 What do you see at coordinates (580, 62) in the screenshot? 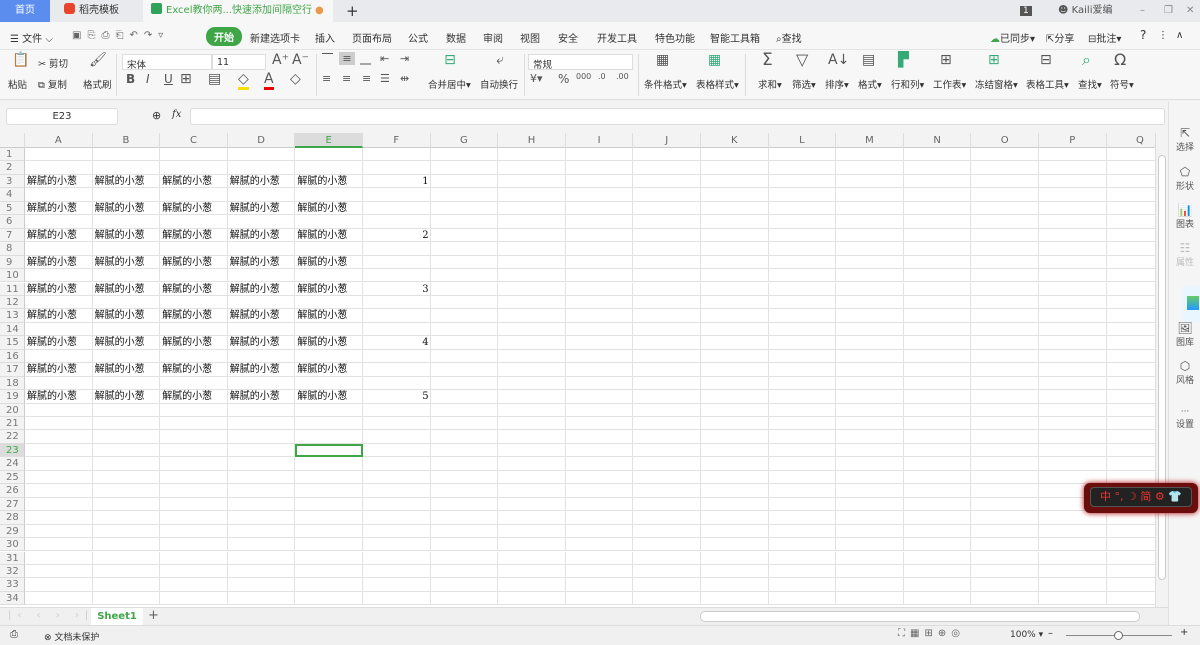
I see `number-format-select: 常规` at bounding box center [580, 62].